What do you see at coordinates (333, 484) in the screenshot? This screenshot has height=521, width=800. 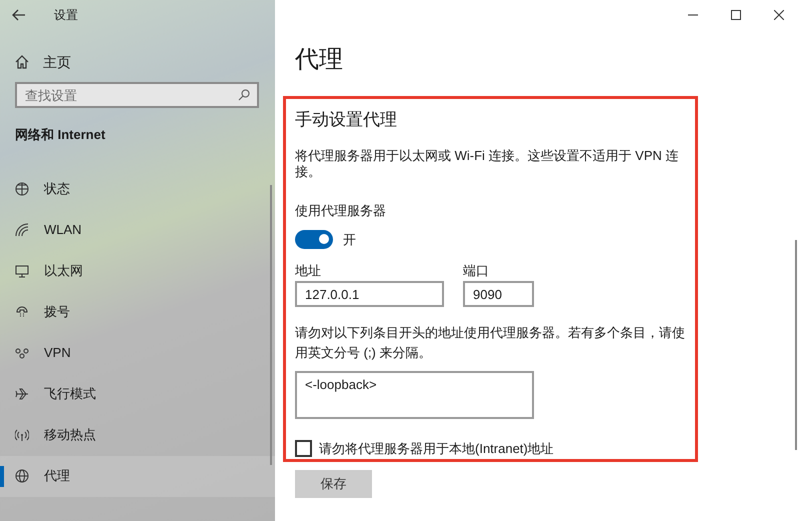 I see `save-button: 保存` at bounding box center [333, 484].